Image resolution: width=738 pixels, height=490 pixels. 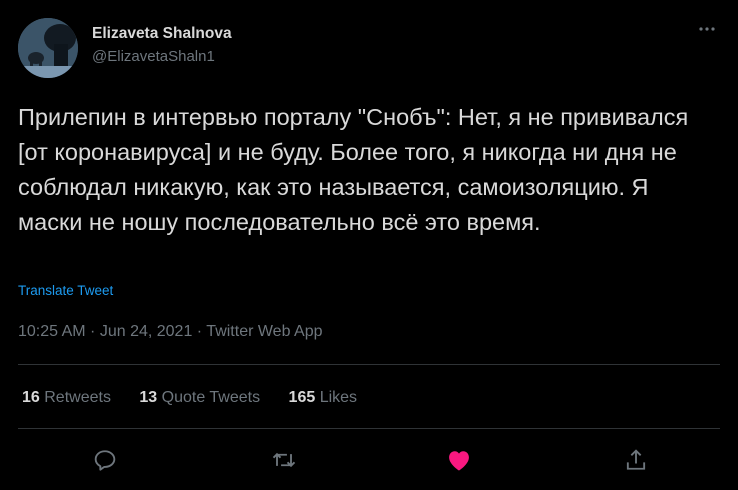 I want to click on retweet-icon, so click(x=284, y=460).